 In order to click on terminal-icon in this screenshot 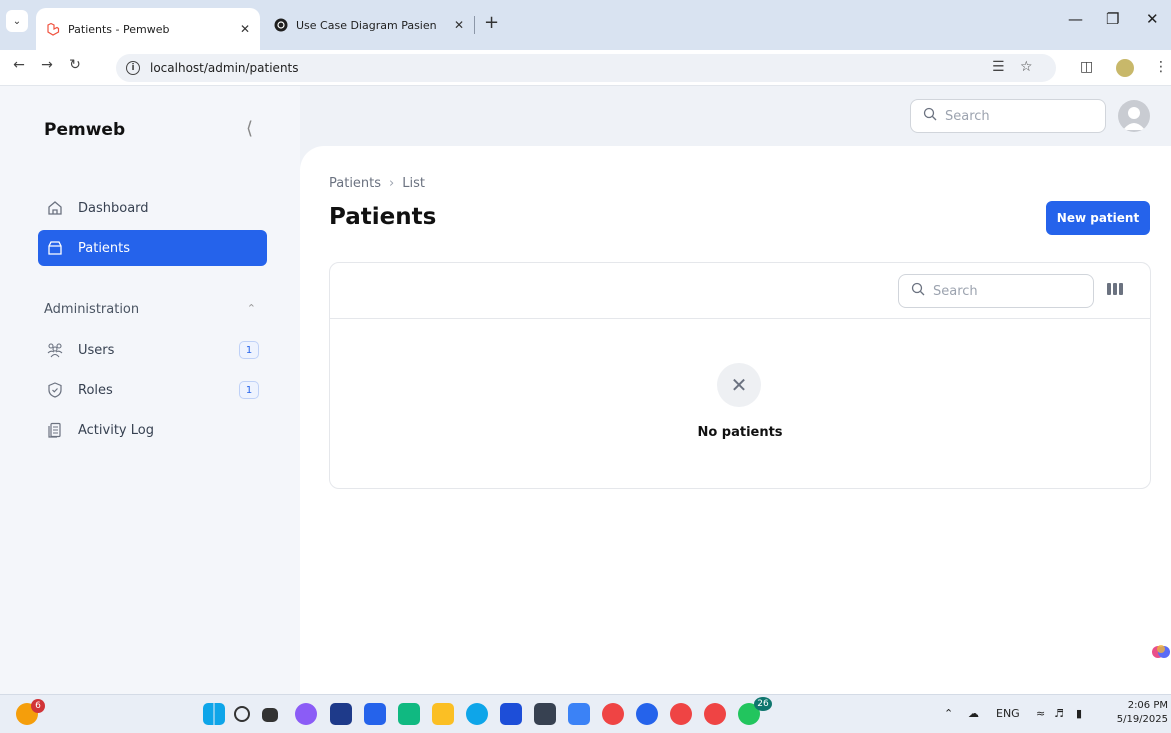, I will do `click(545, 714)`.